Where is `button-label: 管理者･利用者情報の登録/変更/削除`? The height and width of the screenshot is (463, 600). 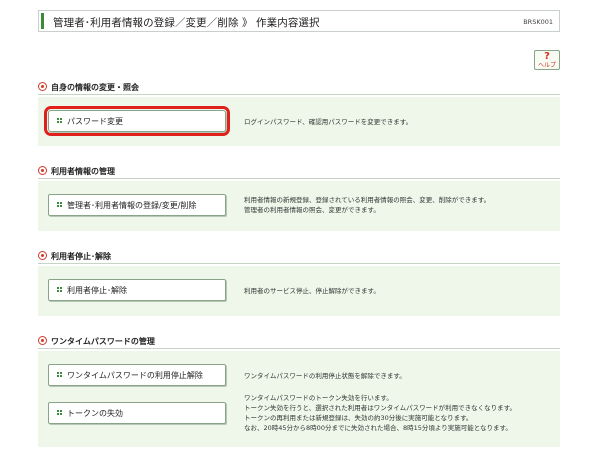
button-label: 管理者･利用者情報の登録/変更/削除 is located at coordinates (132, 205).